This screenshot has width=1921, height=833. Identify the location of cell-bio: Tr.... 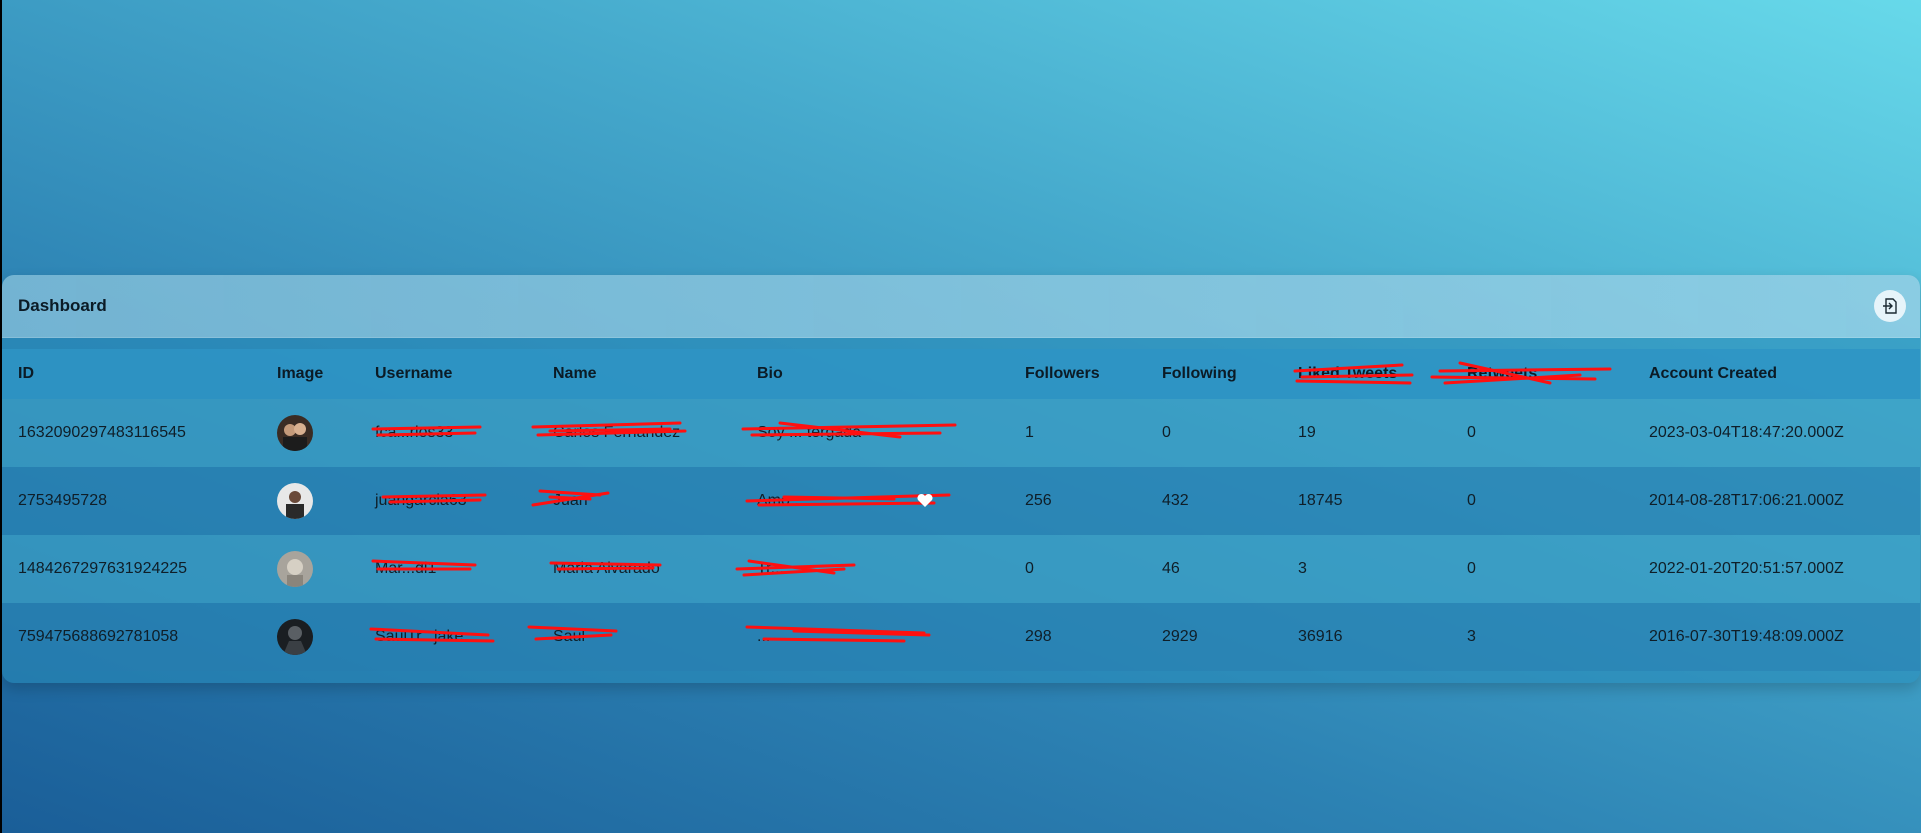
(770, 568).